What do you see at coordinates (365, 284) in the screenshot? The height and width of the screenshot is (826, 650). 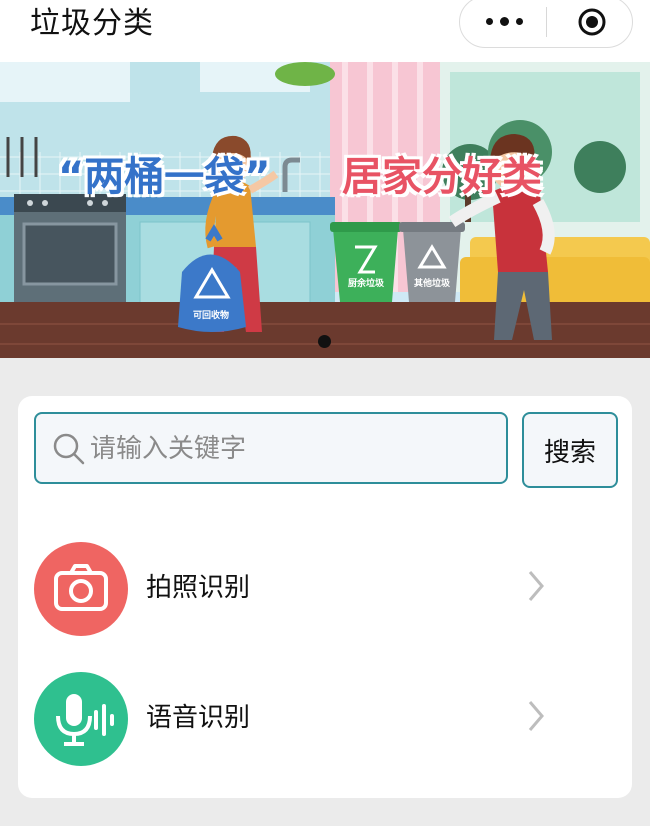 I see `kitchen-waste-bin-label: 厨余垃圾` at bounding box center [365, 284].